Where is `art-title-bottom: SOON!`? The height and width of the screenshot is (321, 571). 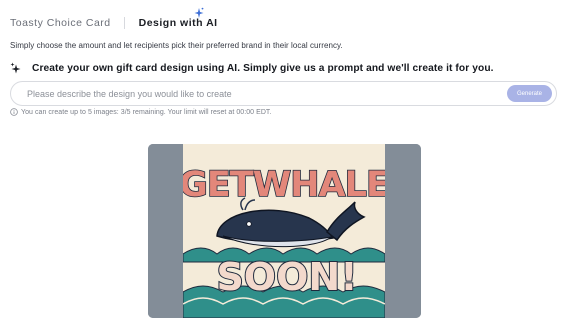 art-title-bottom: SOON! is located at coordinates (286, 277).